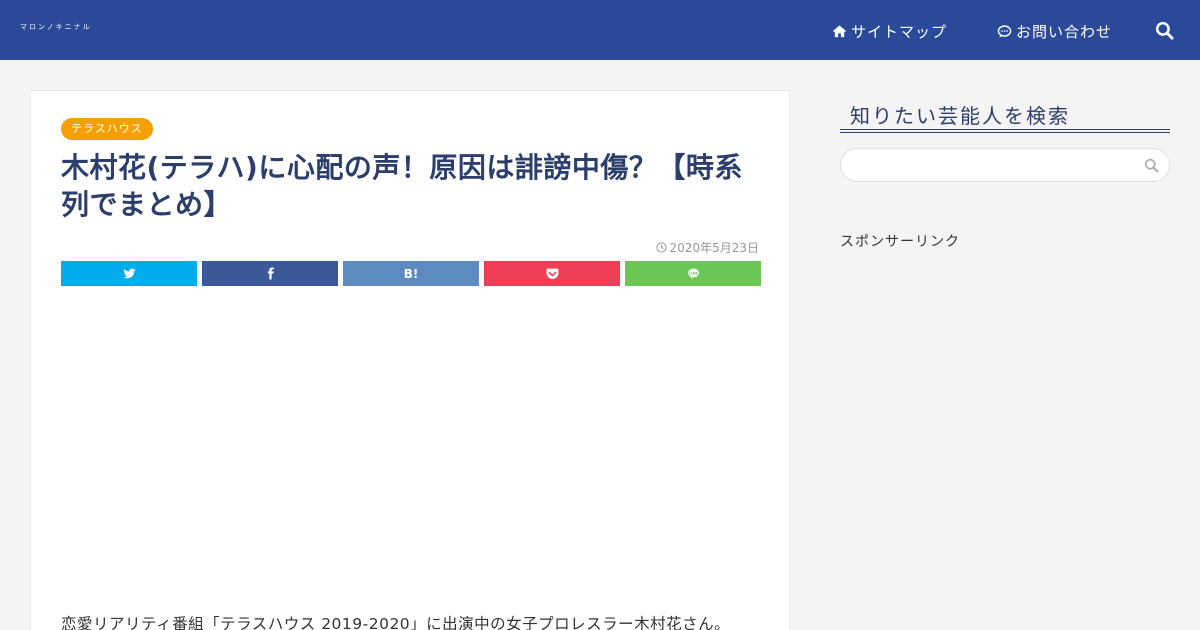 Image resolution: width=1200 pixels, height=630 pixels. Describe the element at coordinates (1004, 31) in the screenshot. I see `chat-icon` at that location.